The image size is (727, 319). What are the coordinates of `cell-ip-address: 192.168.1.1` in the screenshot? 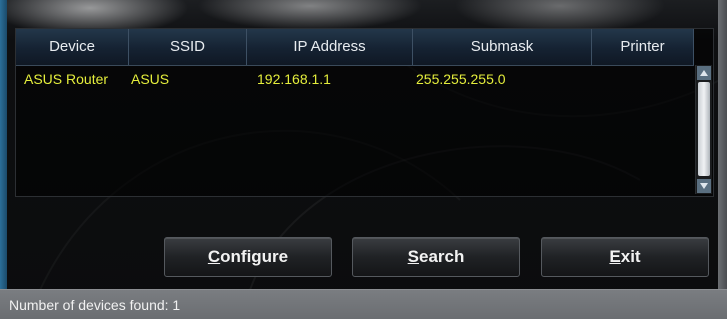 It's located at (294, 79).